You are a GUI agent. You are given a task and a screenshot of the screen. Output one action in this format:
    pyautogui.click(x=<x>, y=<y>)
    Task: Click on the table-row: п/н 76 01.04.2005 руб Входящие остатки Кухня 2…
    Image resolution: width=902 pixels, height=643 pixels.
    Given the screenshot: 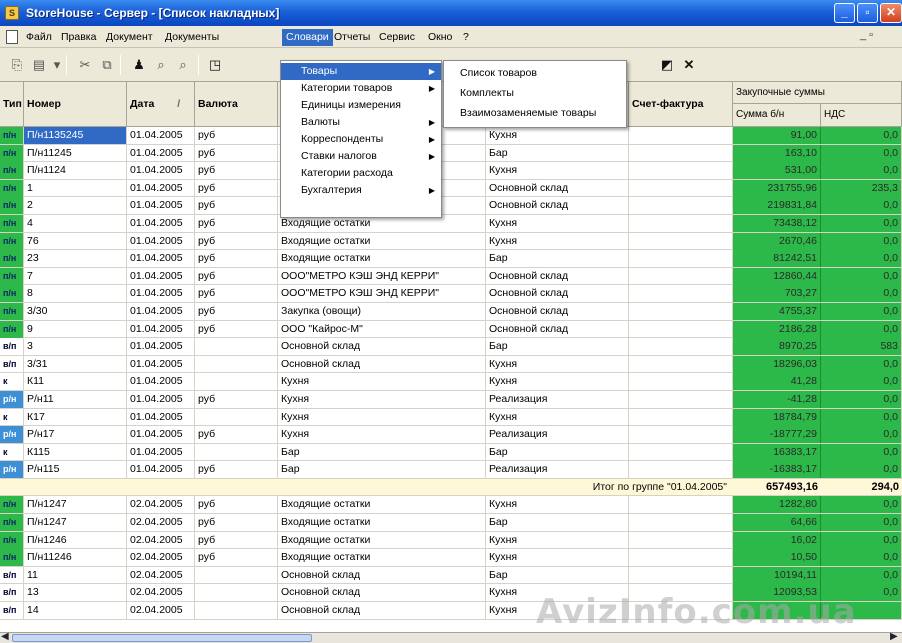 What is the action you would take?
    pyautogui.click(x=451, y=241)
    